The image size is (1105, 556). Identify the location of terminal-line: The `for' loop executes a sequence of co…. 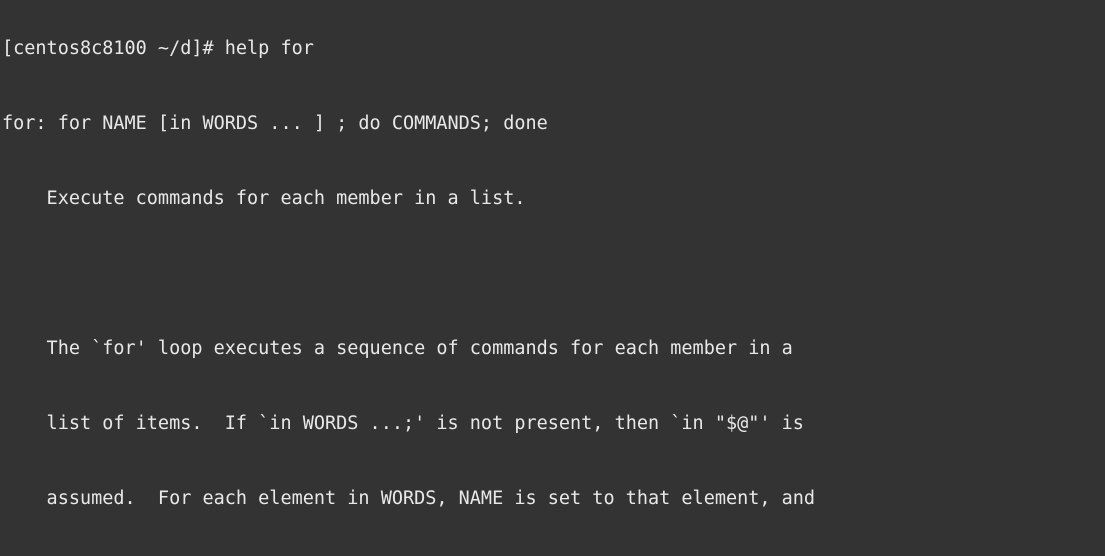
(397, 348).